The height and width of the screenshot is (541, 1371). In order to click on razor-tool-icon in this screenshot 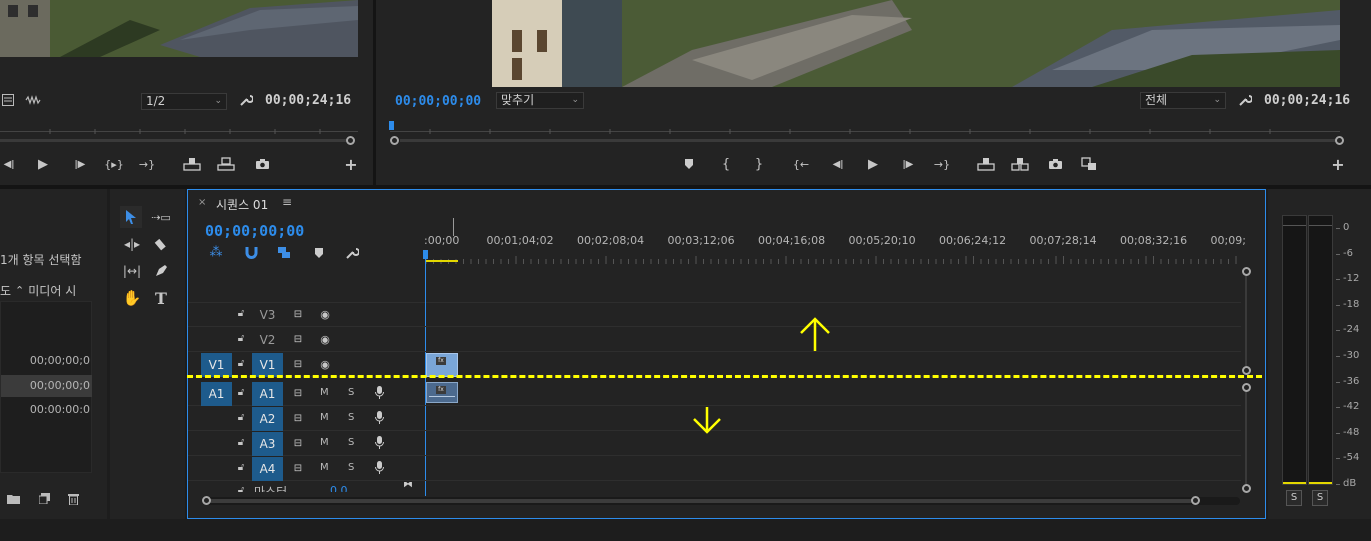, I will do `click(161, 244)`.